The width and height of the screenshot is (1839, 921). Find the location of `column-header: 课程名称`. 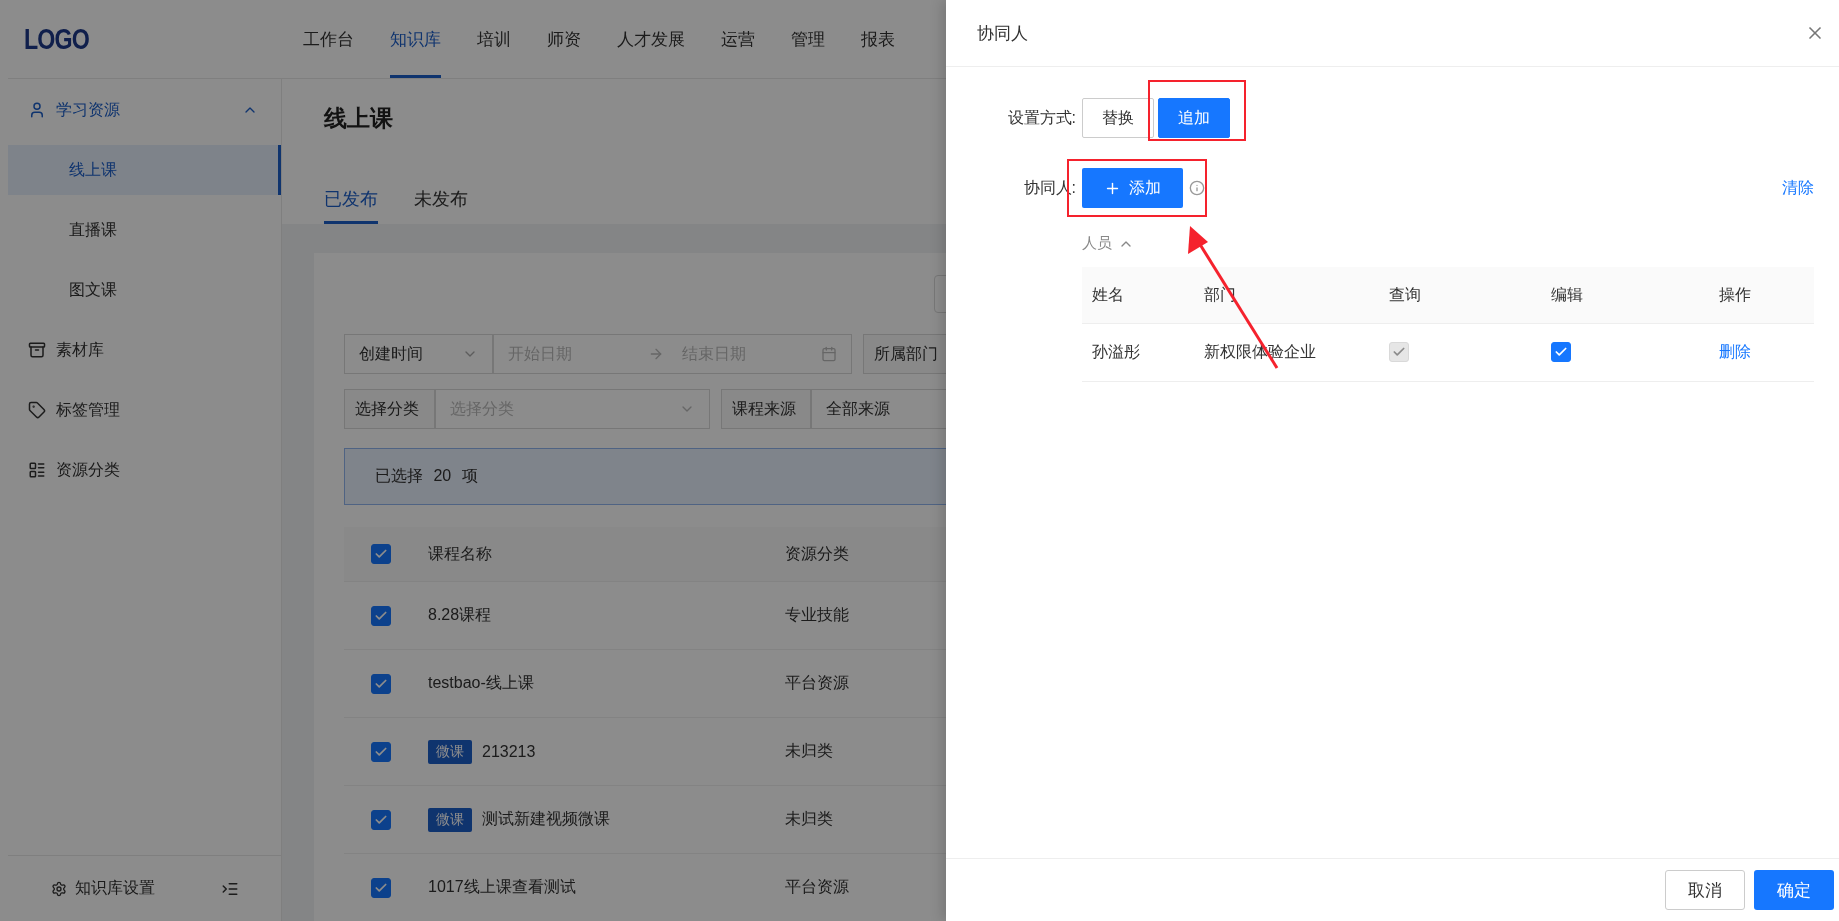

column-header: 课程名称 is located at coordinates (460, 553).